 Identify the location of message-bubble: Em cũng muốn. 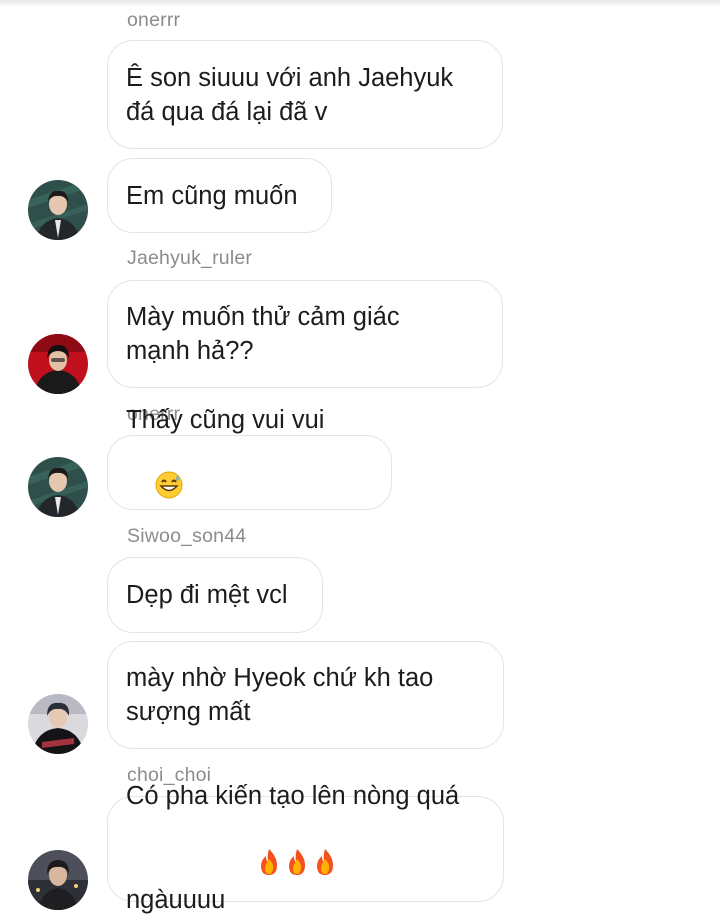
(219, 195).